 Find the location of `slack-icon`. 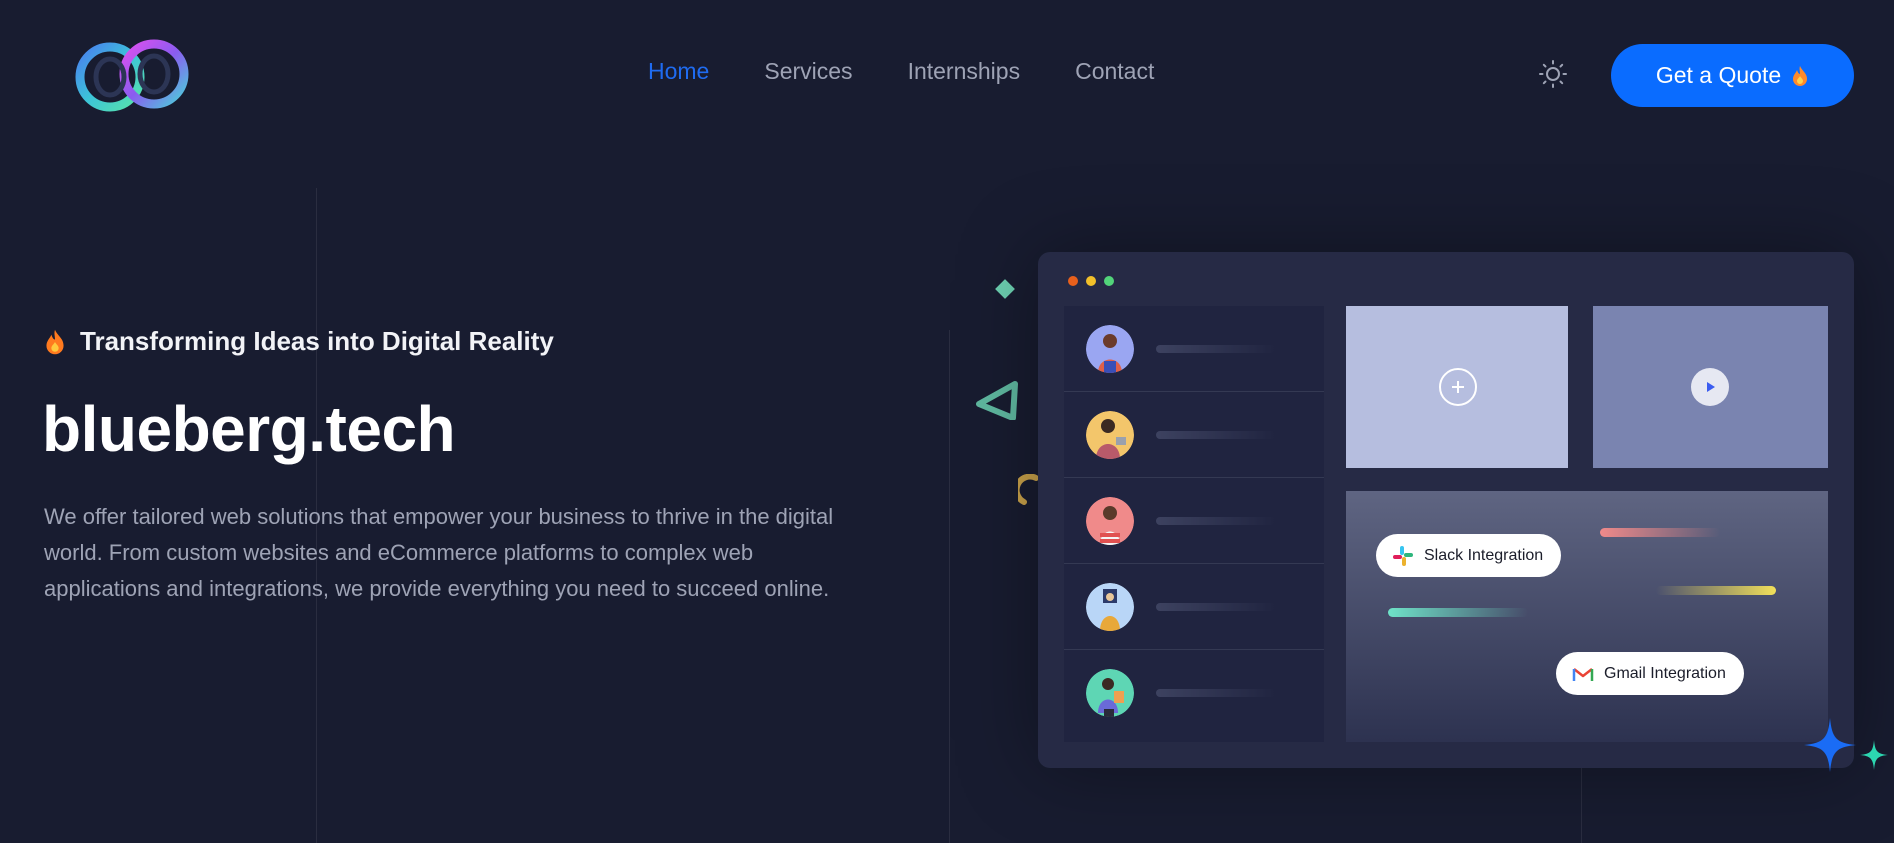

slack-icon is located at coordinates (1403, 555).